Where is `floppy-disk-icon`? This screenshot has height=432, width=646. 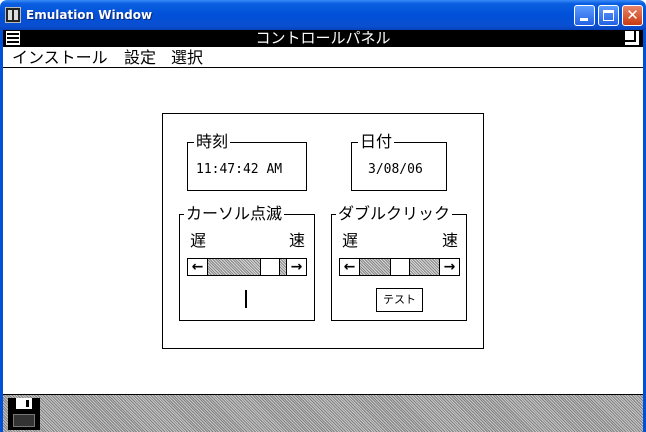 floppy-disk-icon is located at coordinates (24, 414).